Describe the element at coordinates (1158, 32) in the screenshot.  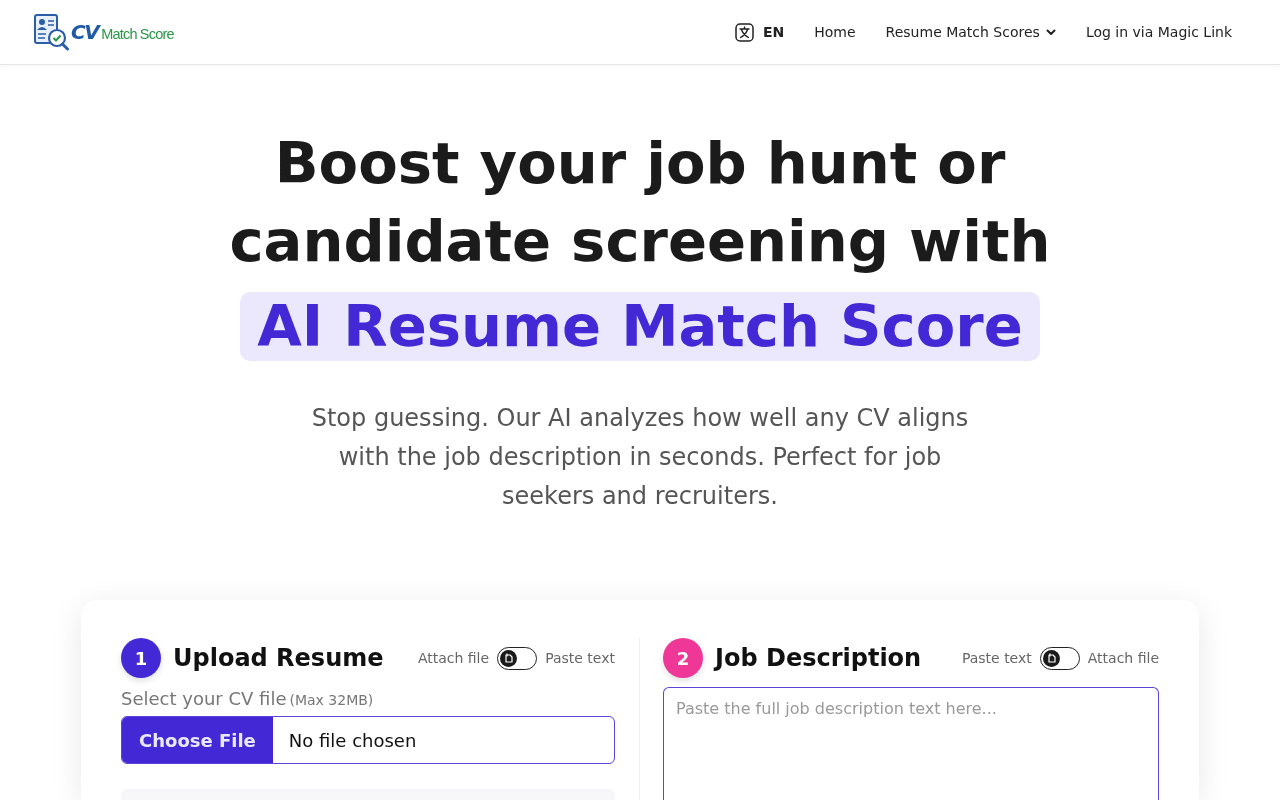
I see `nav-link: Log in via Magic Link` at that location.